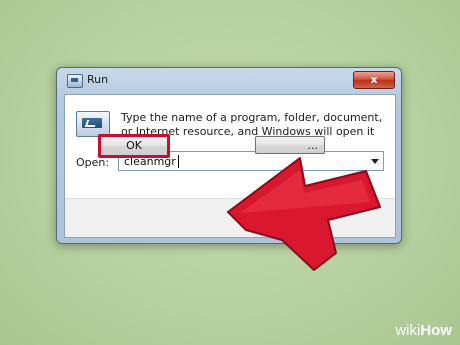 This screenshot has height=345, width=460. I want to click on wikihow-watermark: wikiHow, so click(423, 330).